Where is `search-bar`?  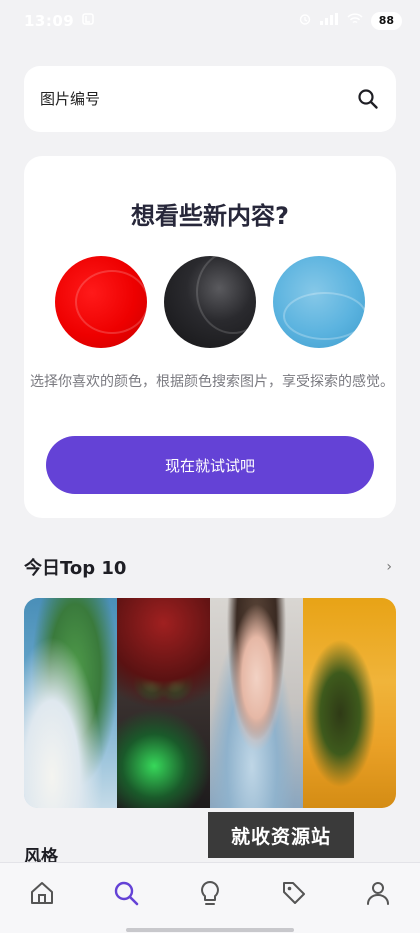 search-bar is located at coordinates (210, 99).